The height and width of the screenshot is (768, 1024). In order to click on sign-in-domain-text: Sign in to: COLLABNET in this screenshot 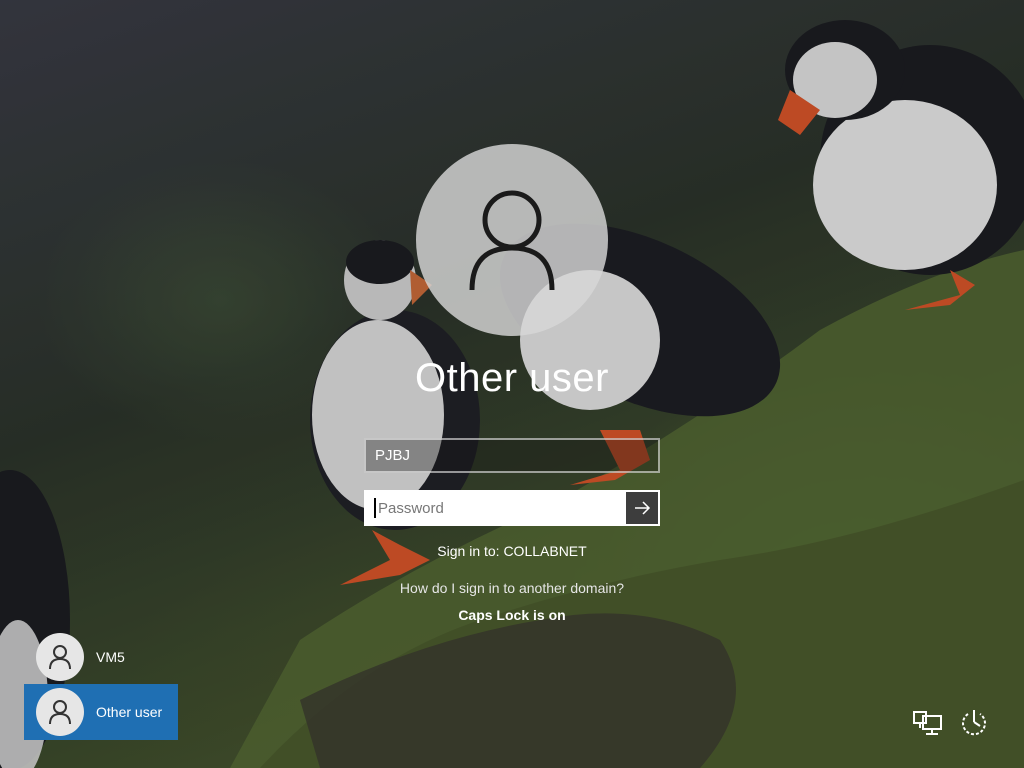, I will do `click(512, 551)`.